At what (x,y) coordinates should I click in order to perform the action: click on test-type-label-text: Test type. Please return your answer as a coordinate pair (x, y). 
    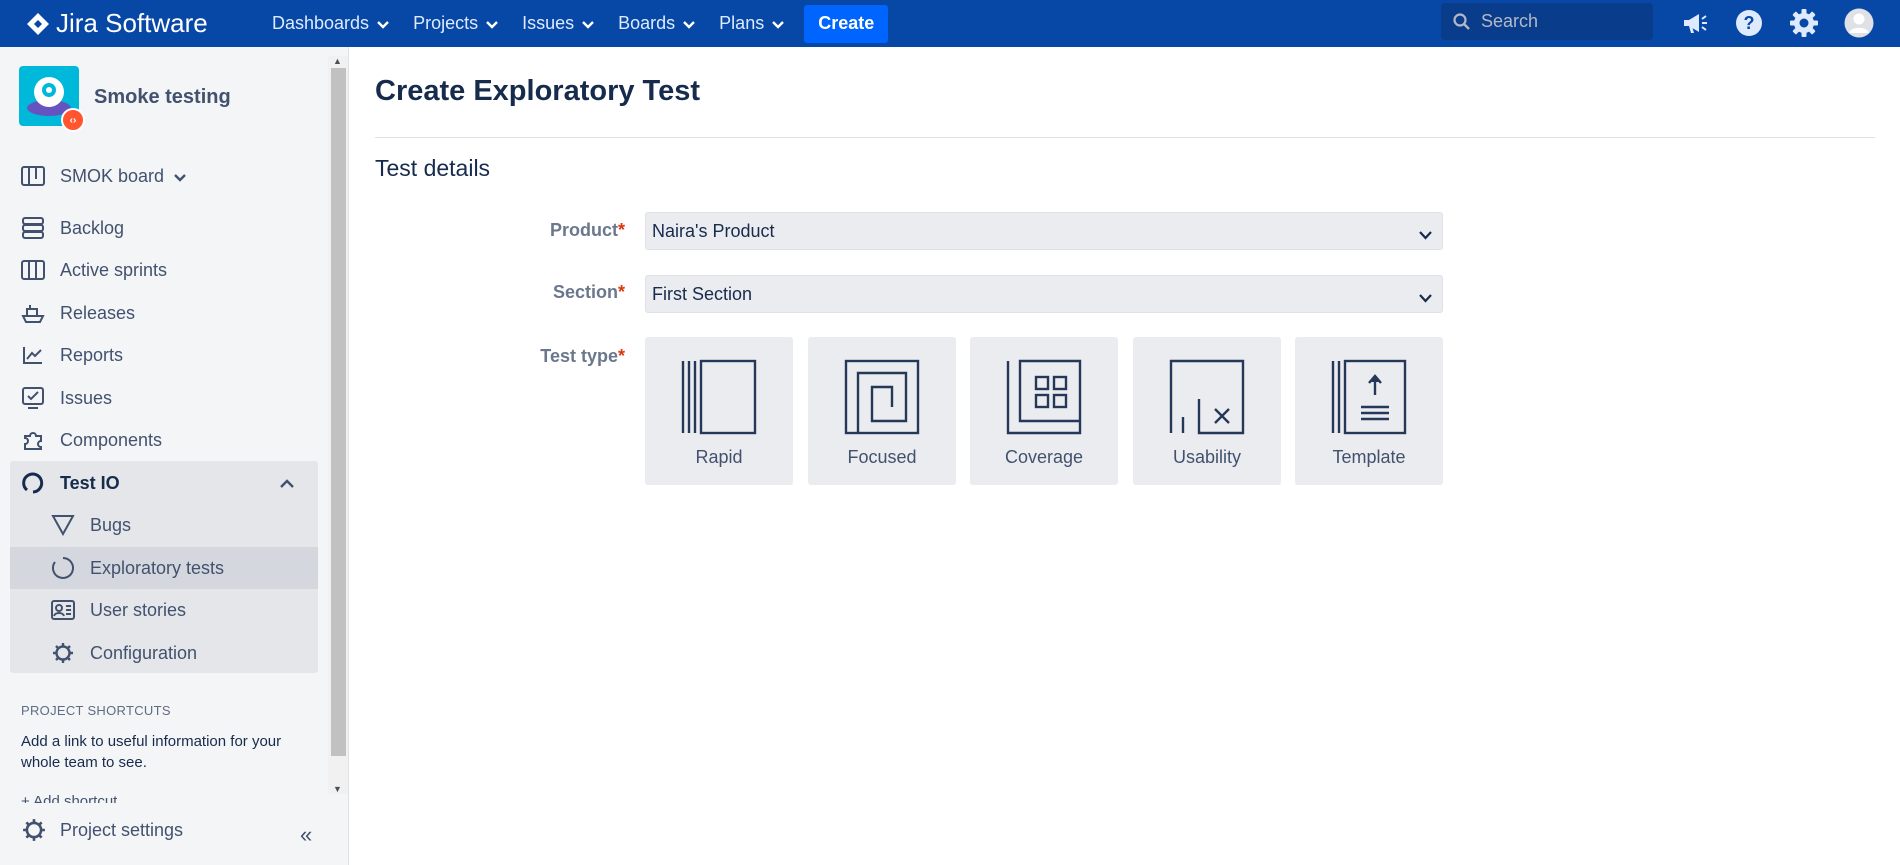
    Looking at the image, I should click on (579, 356).